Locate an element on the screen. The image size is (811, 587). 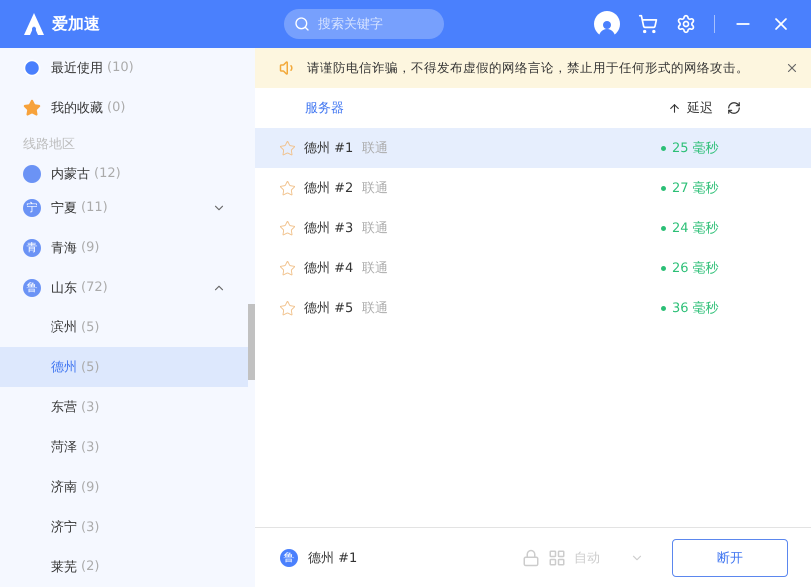
item-label: 我的收藏 is located at coordinates (77, 108).